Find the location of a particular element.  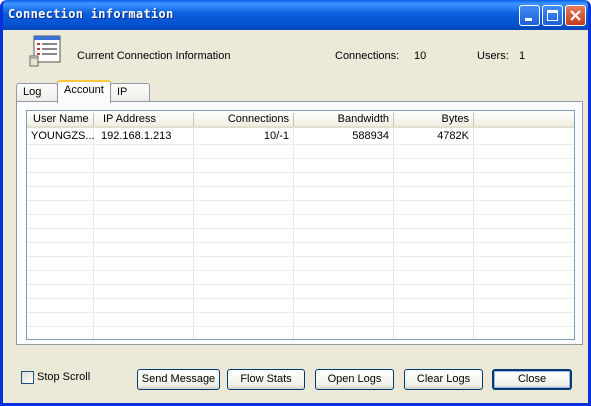

maximize-icon is located at coordinates (552, 15).